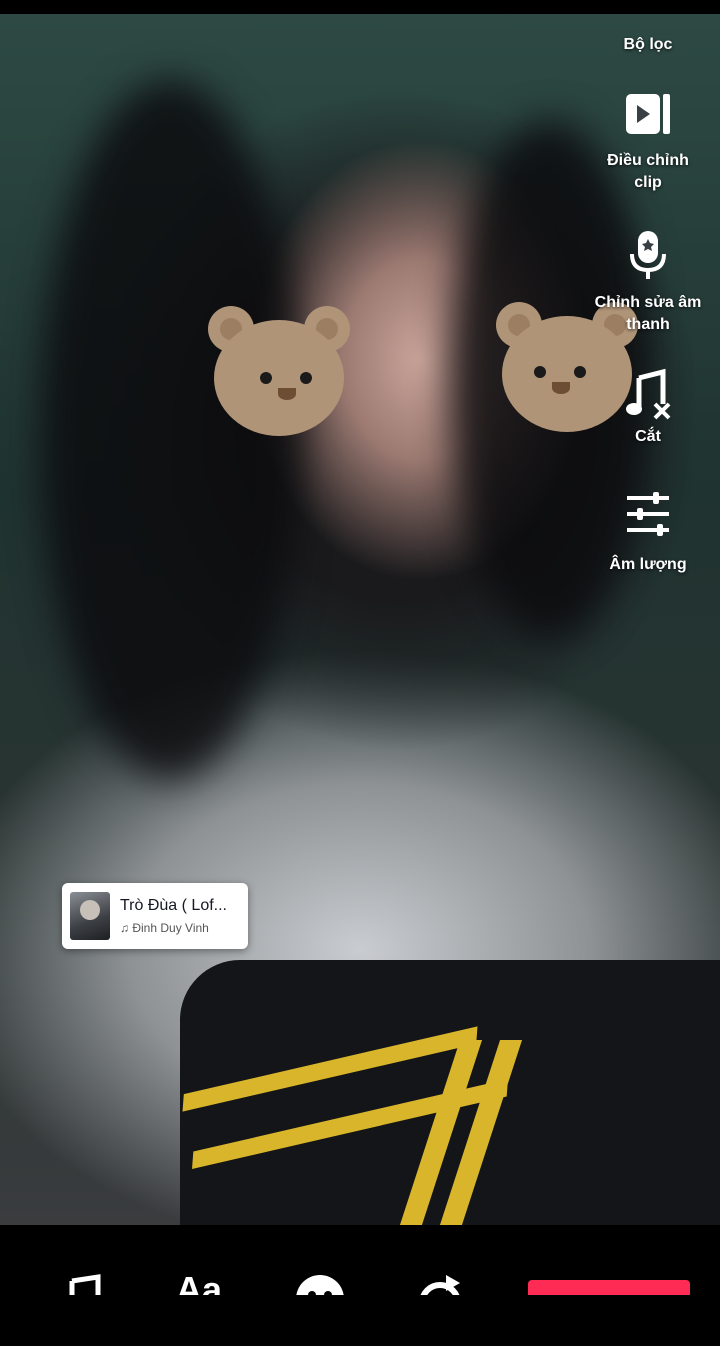 This screenshot has height=1346, width=720. What do you see at coordinates (648, 436) in the screenshot?
I see `tool-trim-sound-label: Cắt` at bounding box center [648, 436].